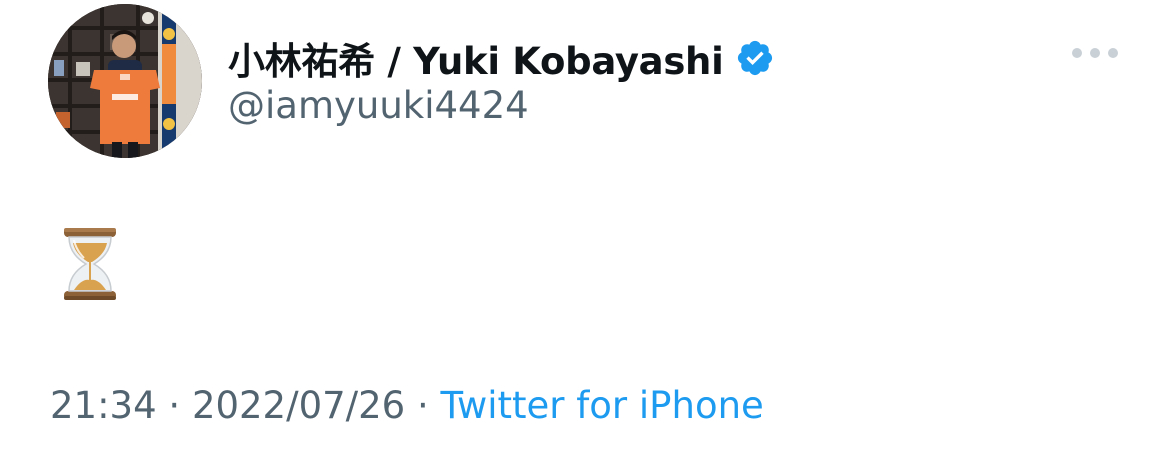 This screenshot has width=1170, height=474. Describe the element at coordinates (378, 105) in the screenshot. I see `author-handle: @iamyuuki4424` at that location.